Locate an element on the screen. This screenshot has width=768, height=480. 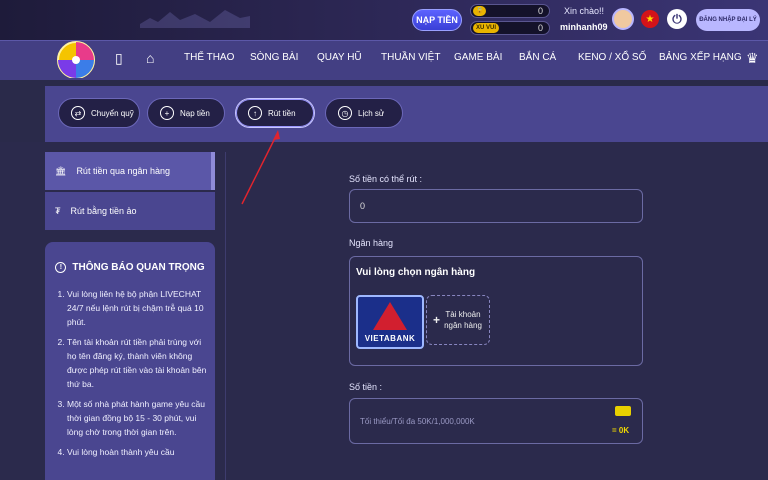
sidebar-item-bank-withdraw: 🏛 Rút tiền qua ngân hàng is located at coordinates (130, 171).